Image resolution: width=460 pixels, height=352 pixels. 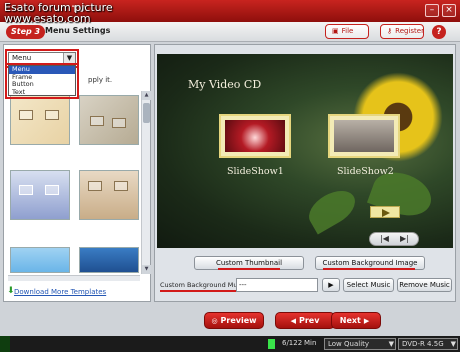 I want to click on key-icon: ⚷, so click(x=390, y=31).